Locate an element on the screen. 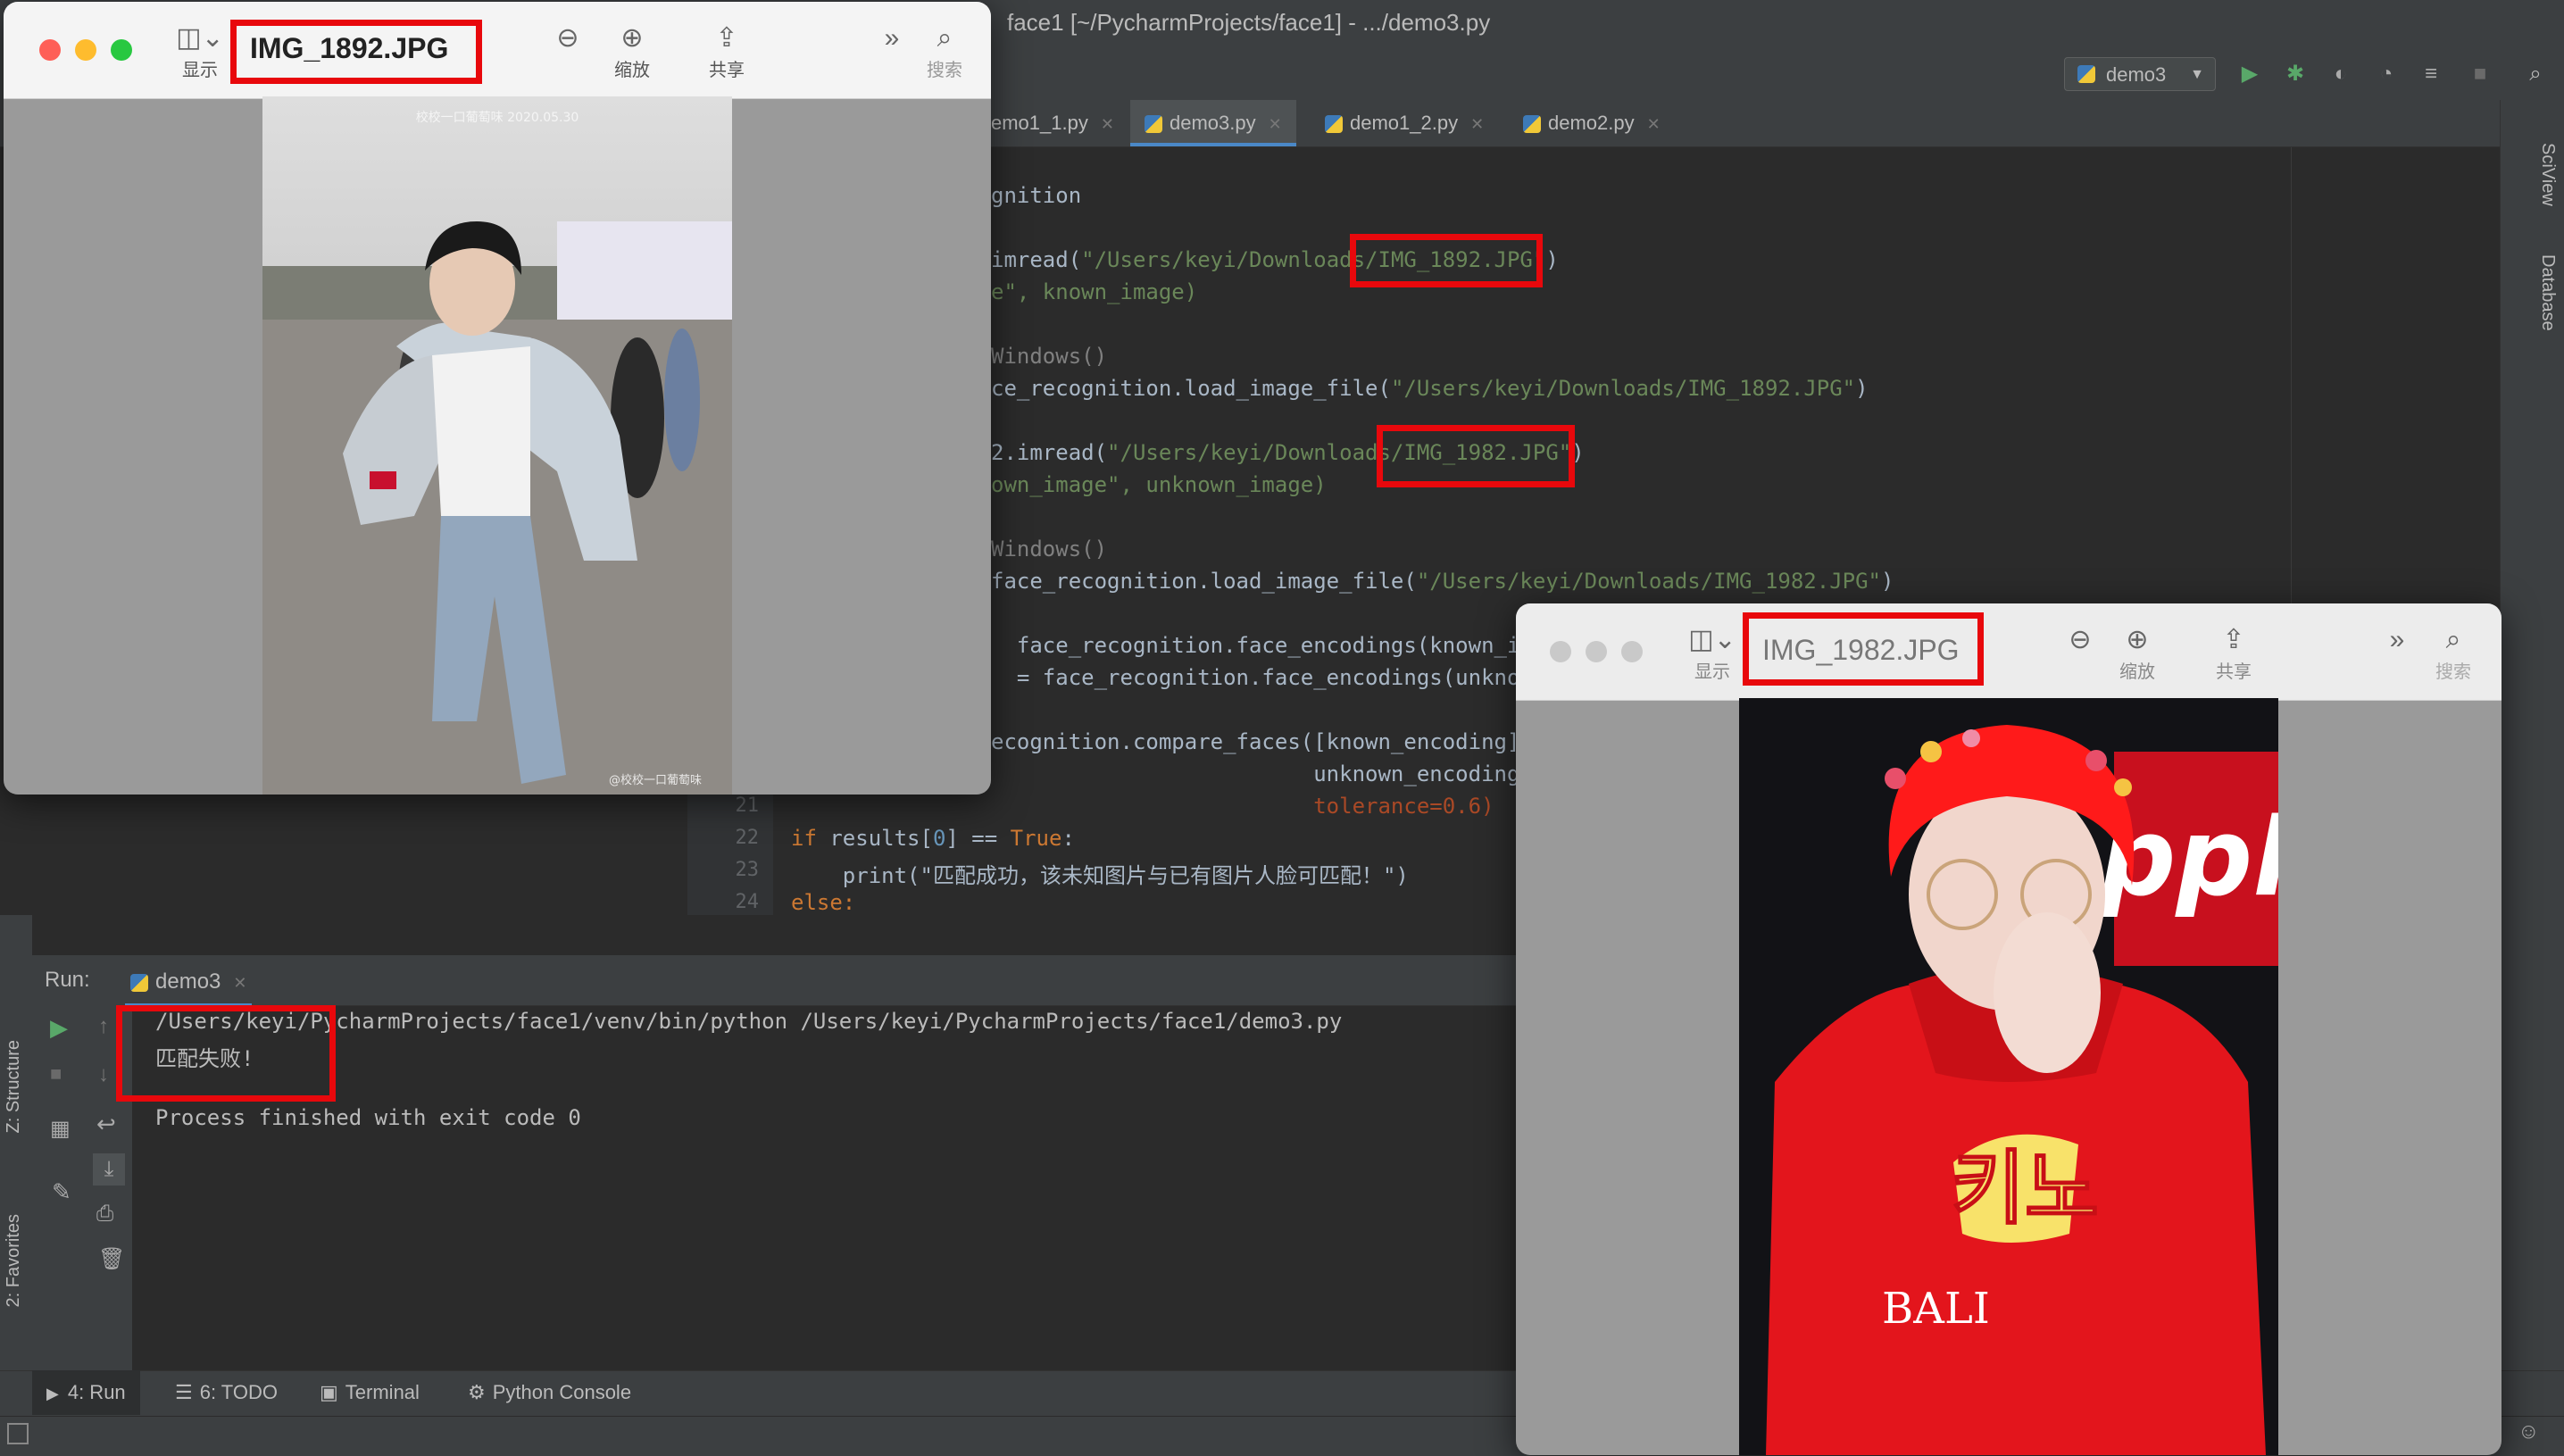 Image resolution: width=2564 pixels, height=1456 pixels. line-number: 23 is located at coordinates (747, 870).